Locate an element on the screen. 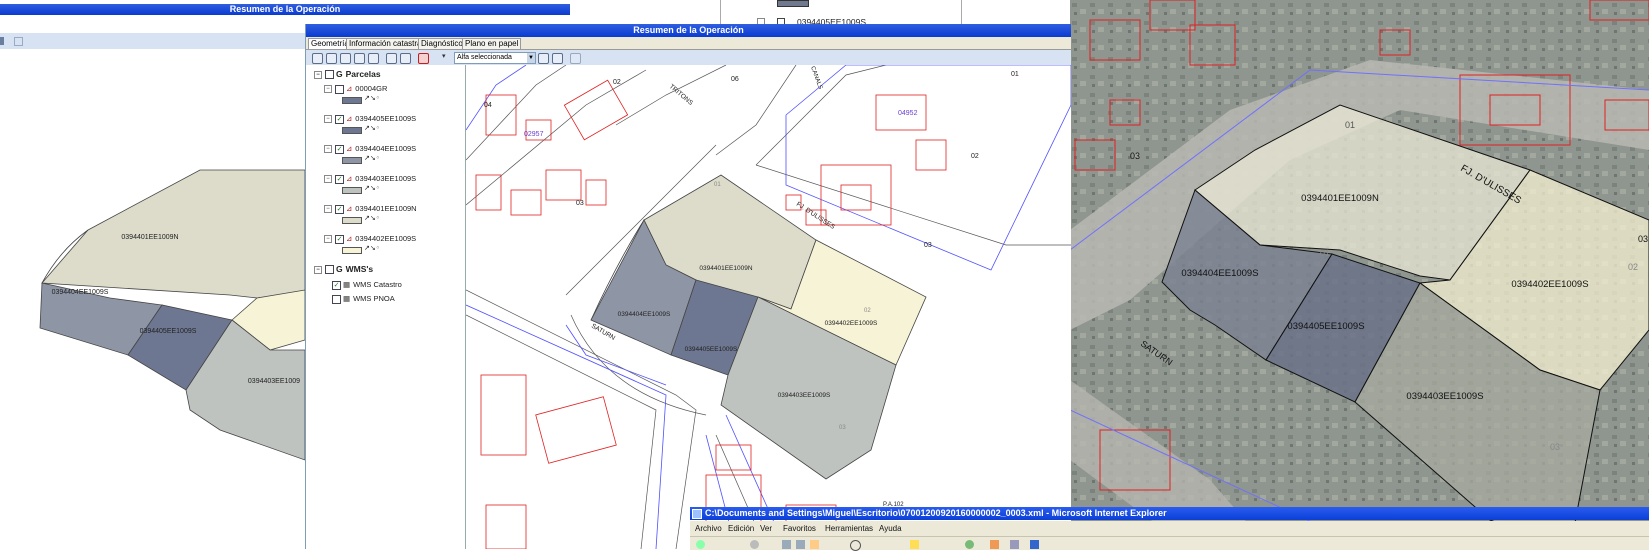 The height and width of the screenshot is (551, 1649). map-num-04: 04 is located at coordinates (488, 105).